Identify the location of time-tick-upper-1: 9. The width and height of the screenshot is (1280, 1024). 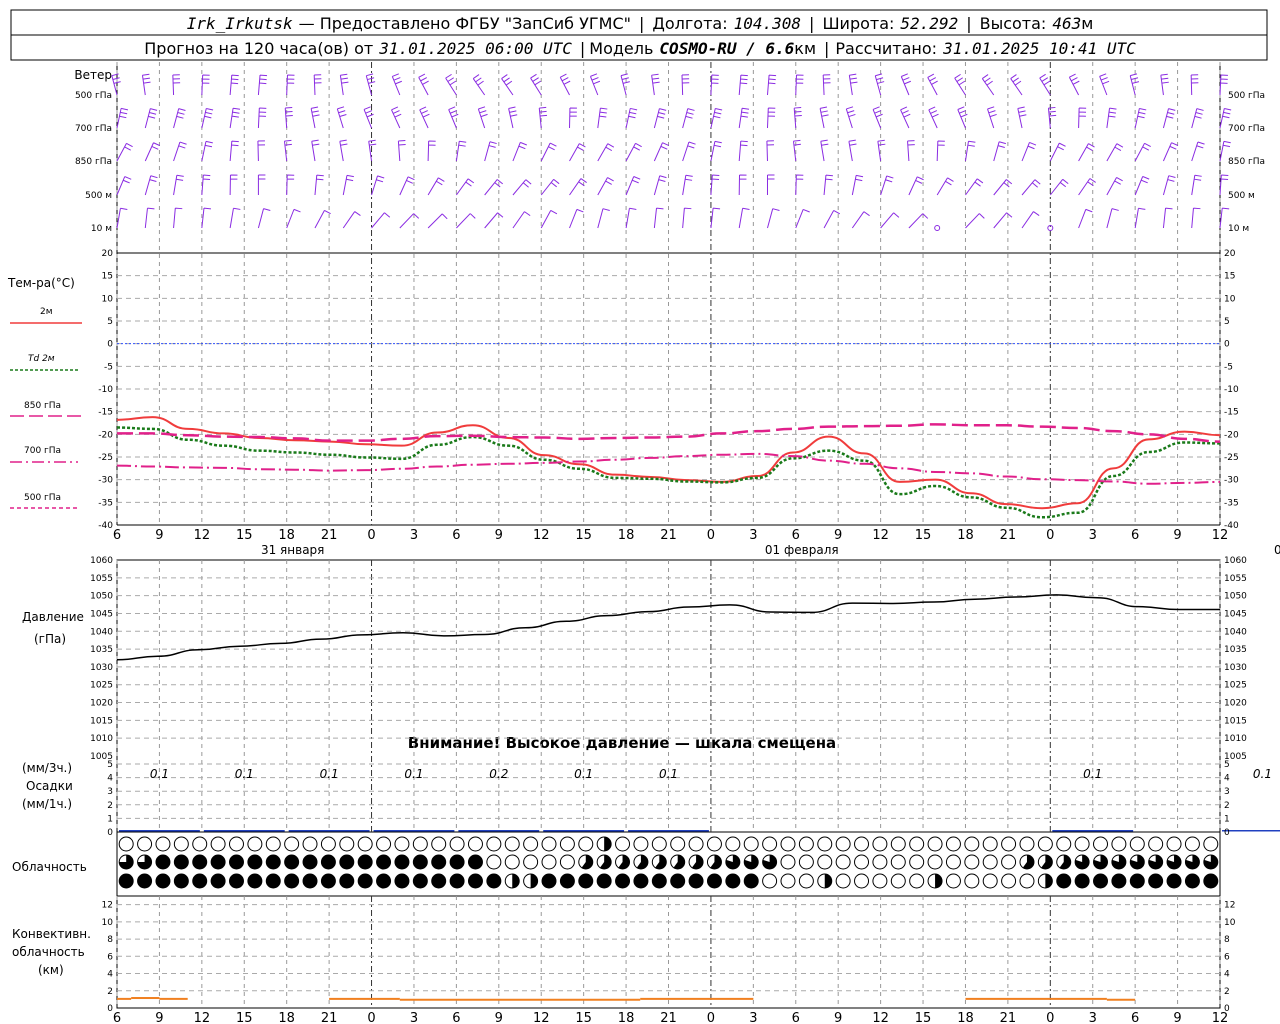
(159, 535).